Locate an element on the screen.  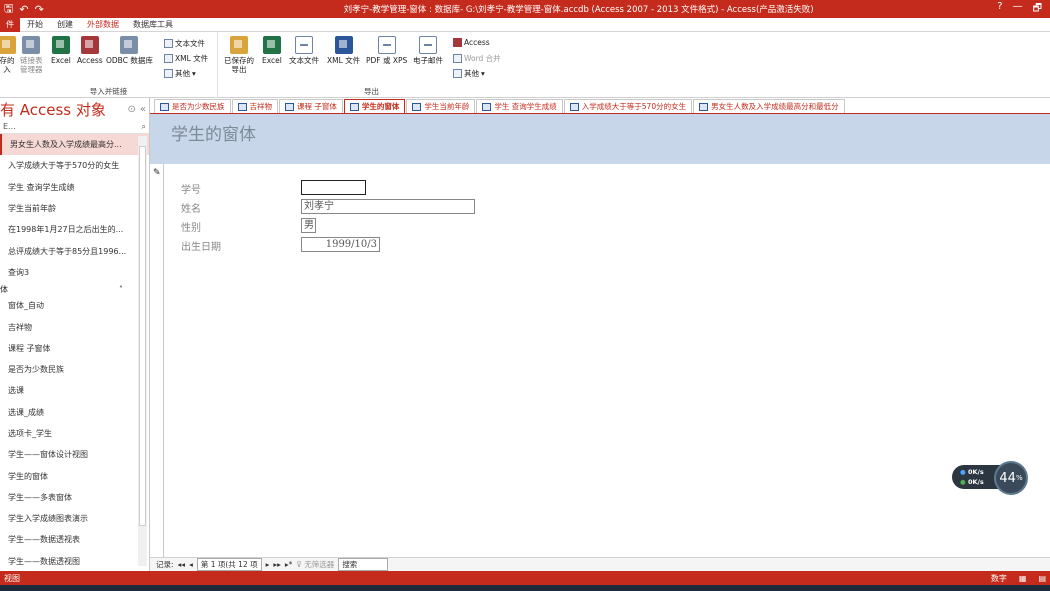
word-merge-button: Word 合并 is located at coordinates (477, 58).